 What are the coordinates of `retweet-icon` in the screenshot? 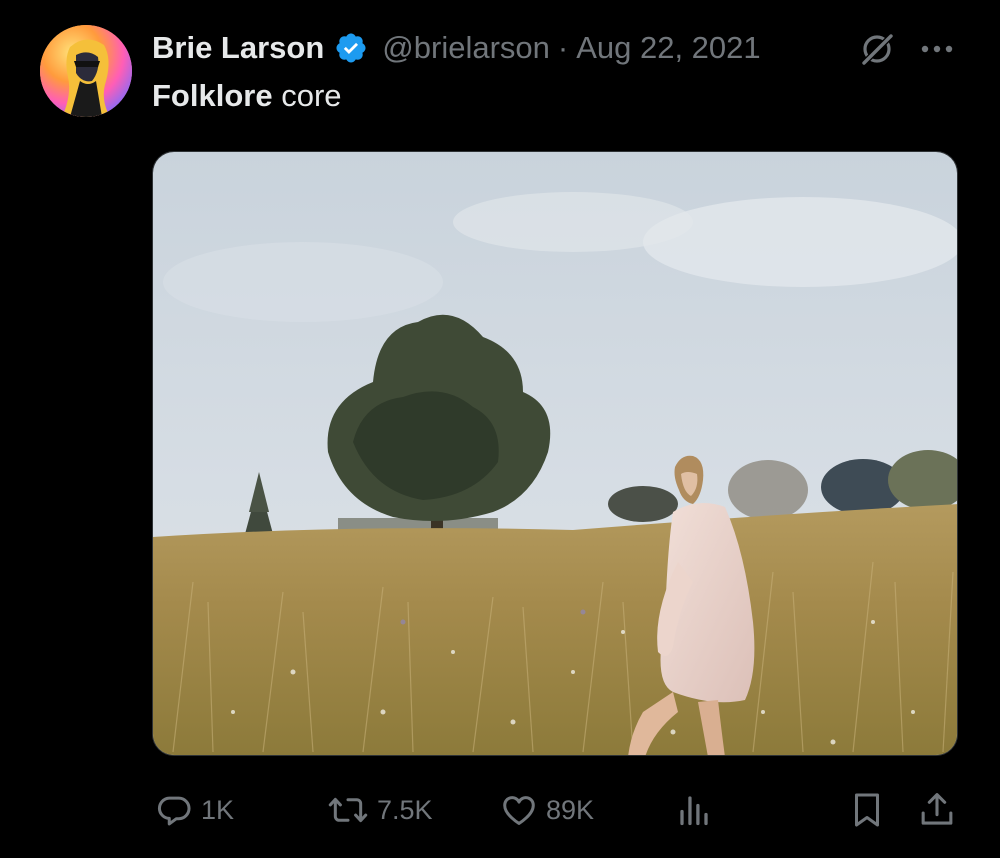 It's located at (348, 810).